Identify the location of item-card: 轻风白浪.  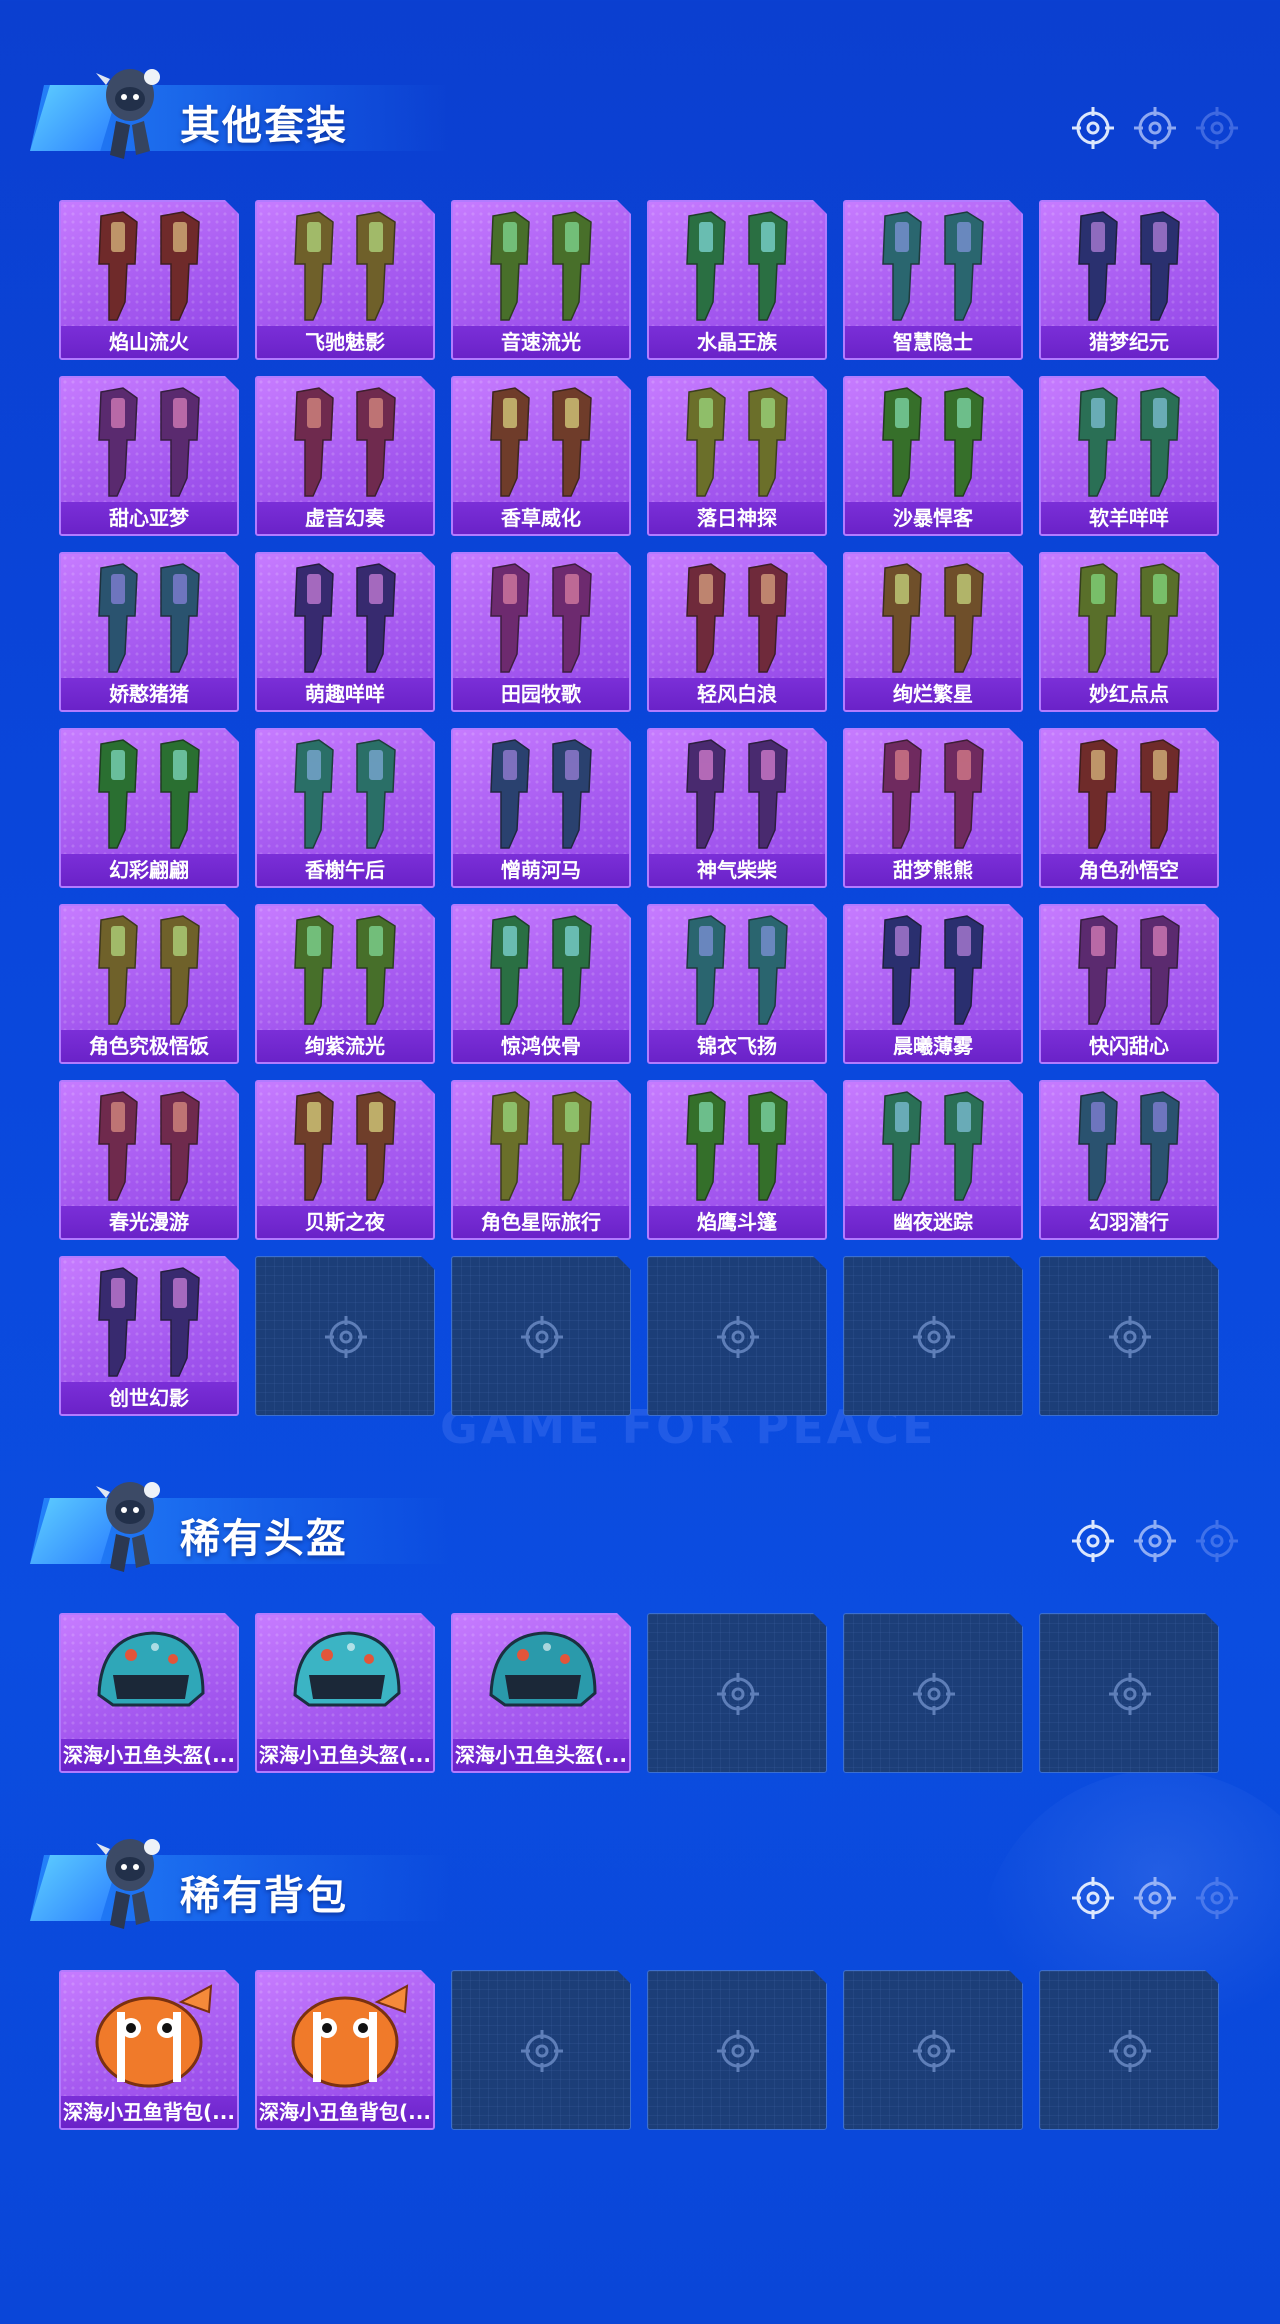
(737, 632).